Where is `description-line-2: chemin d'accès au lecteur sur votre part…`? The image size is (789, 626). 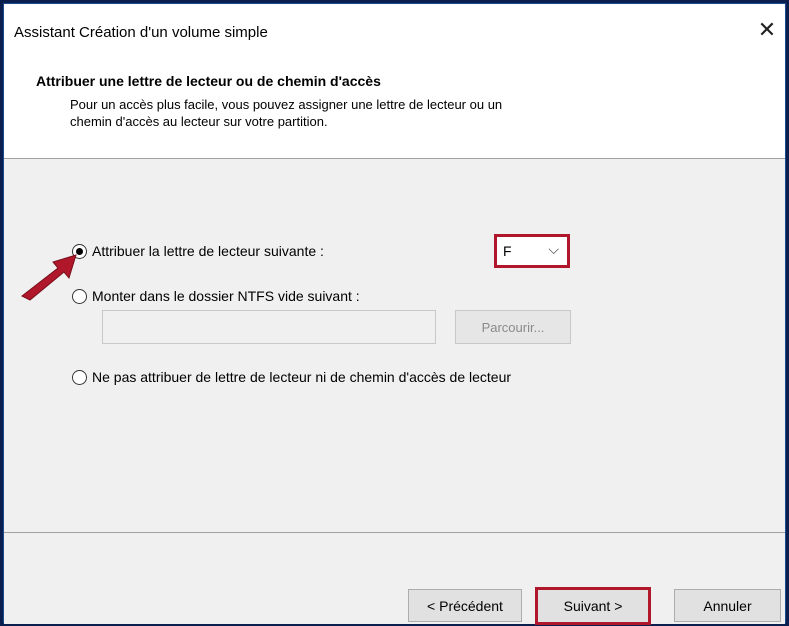 description-line-2: chemin d'accès au lecteur sur votre part… is located at coordinates (199, 121).